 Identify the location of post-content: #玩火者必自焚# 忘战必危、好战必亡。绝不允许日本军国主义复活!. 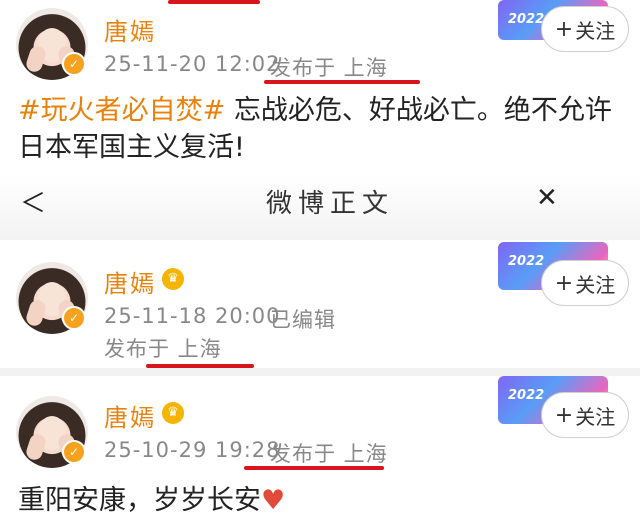
(323, 129).